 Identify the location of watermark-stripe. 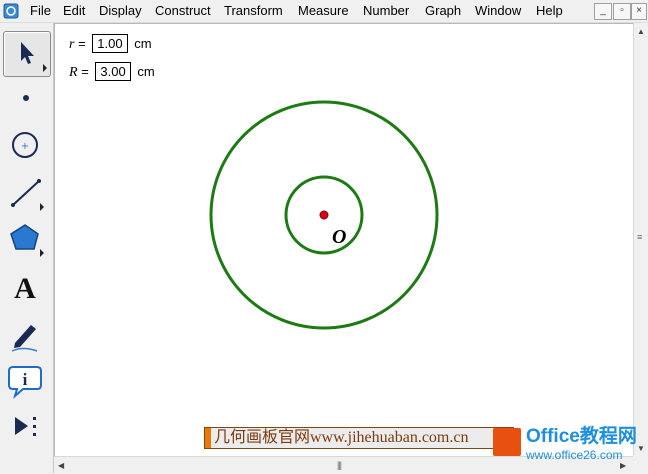
(208, 438).